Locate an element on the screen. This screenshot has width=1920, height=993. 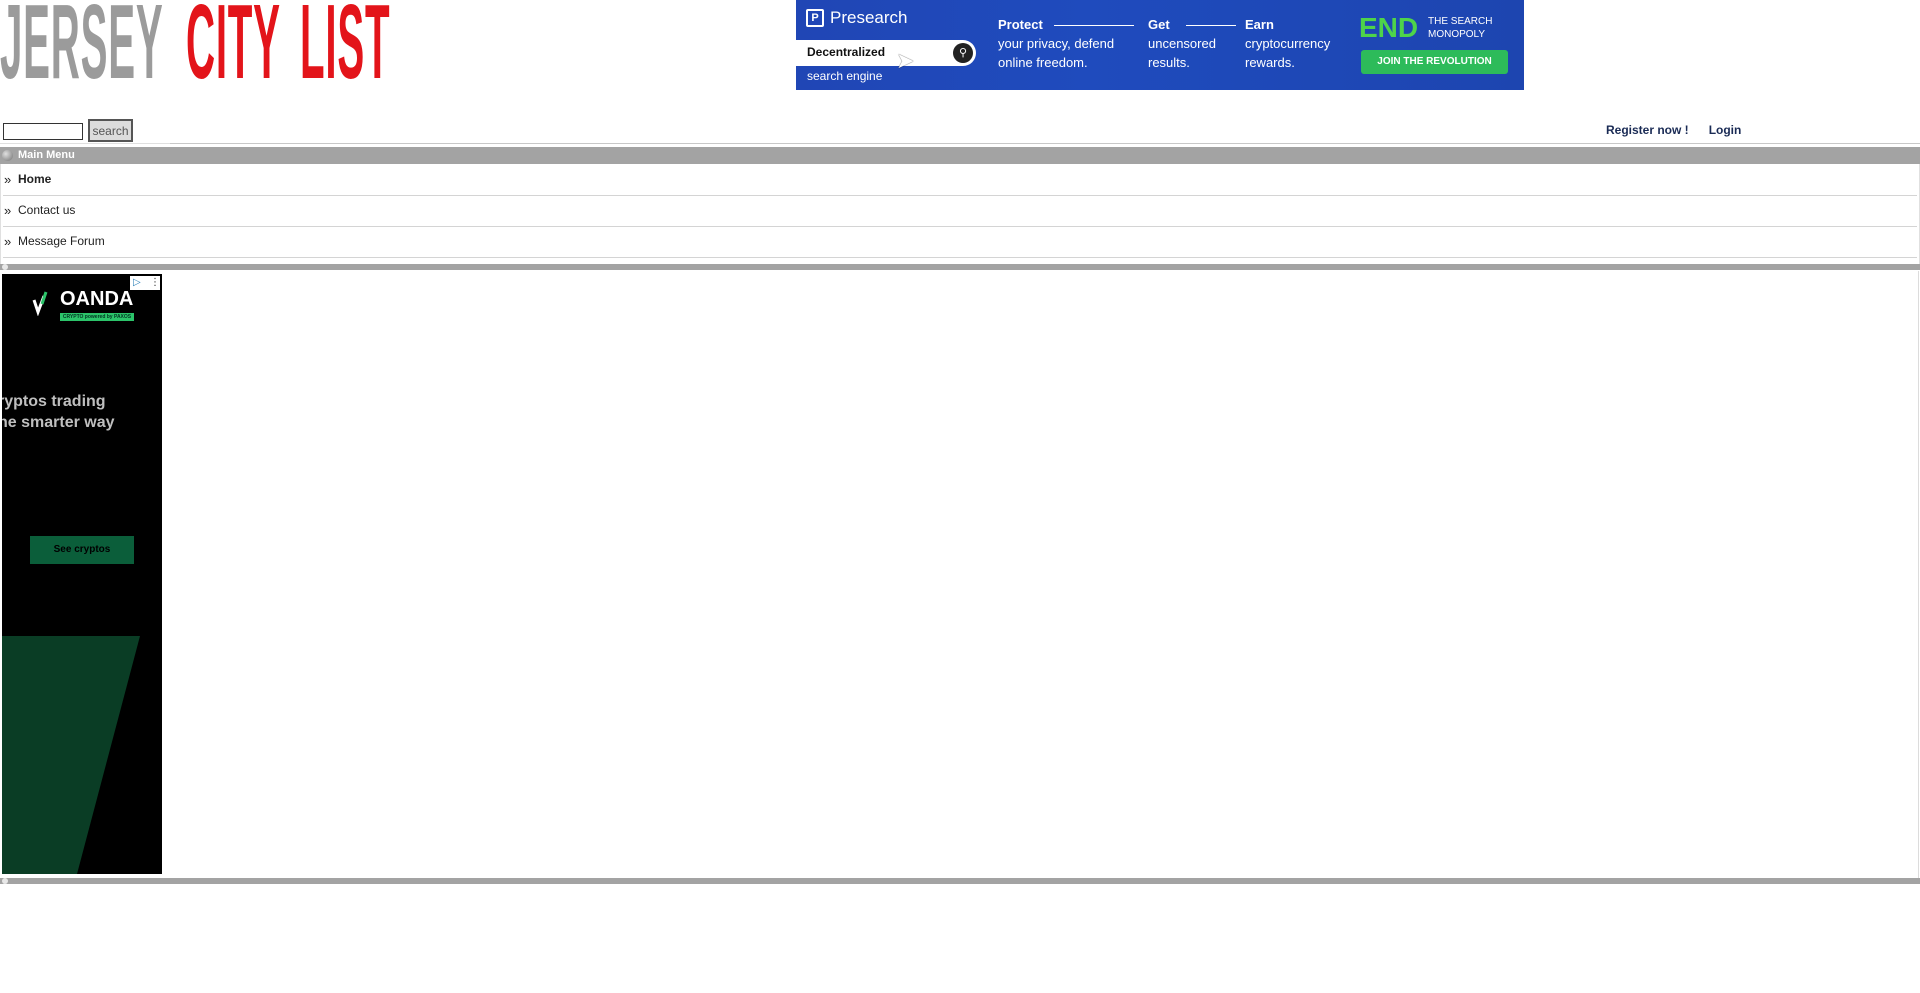
menu-item-contact-us: » Contact us is located at coordinates (960, 211).